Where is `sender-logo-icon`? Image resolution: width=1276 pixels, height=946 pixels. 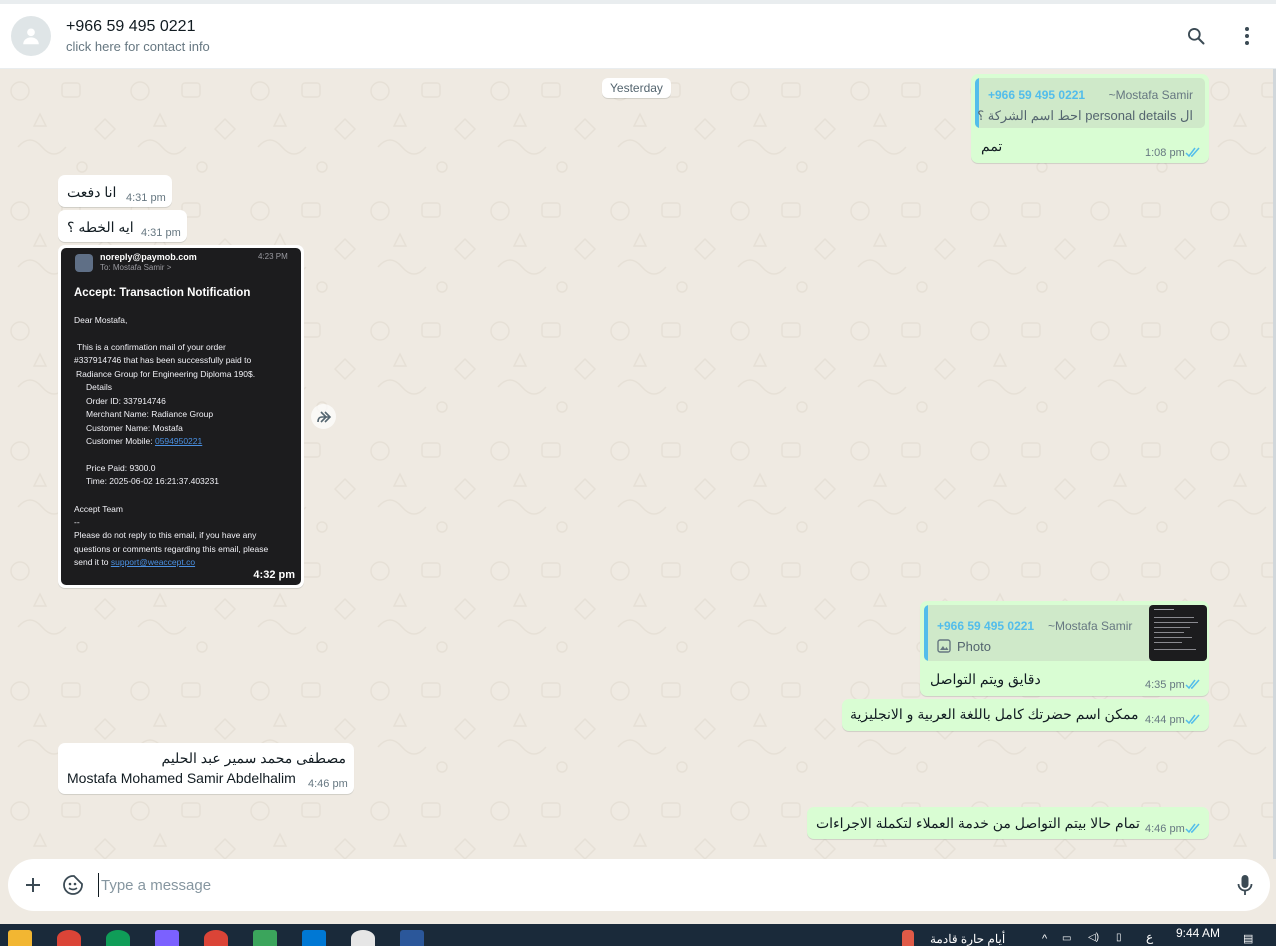
sender-logo-icon is located at coordinates (84, 263).